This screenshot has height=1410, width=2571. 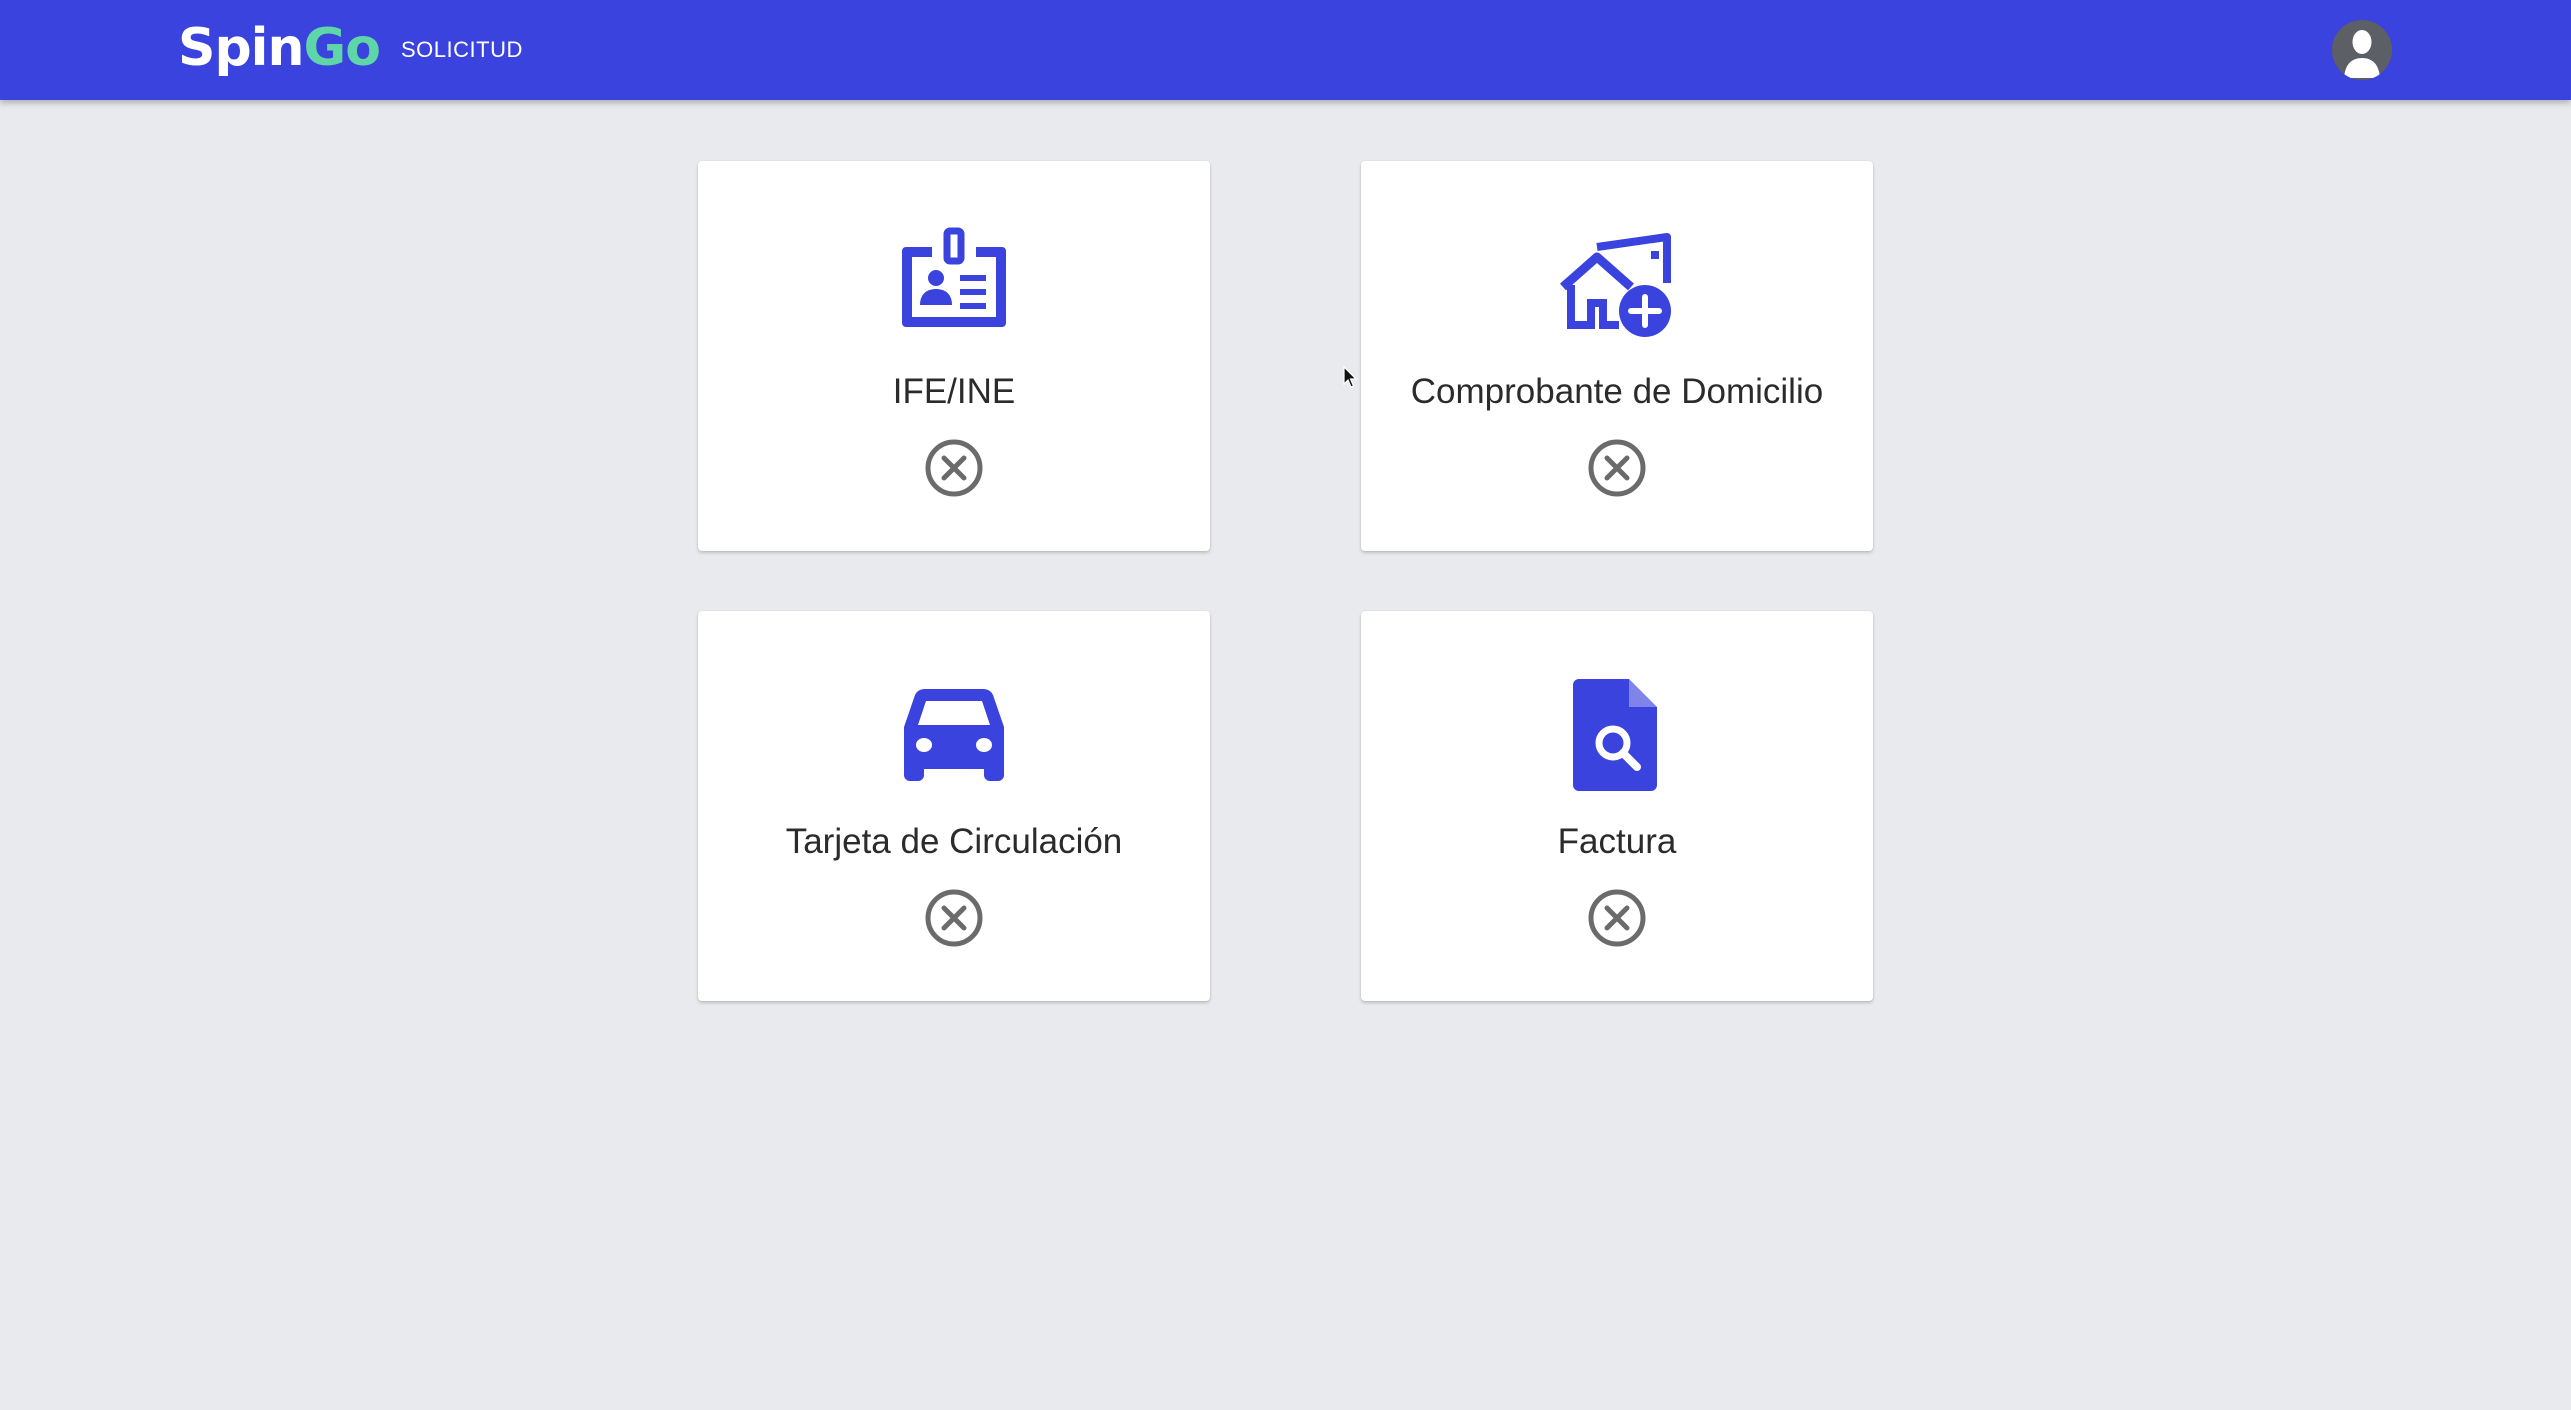 I want to click on document-card-factura: Factura, so click(x=1617, y=806).